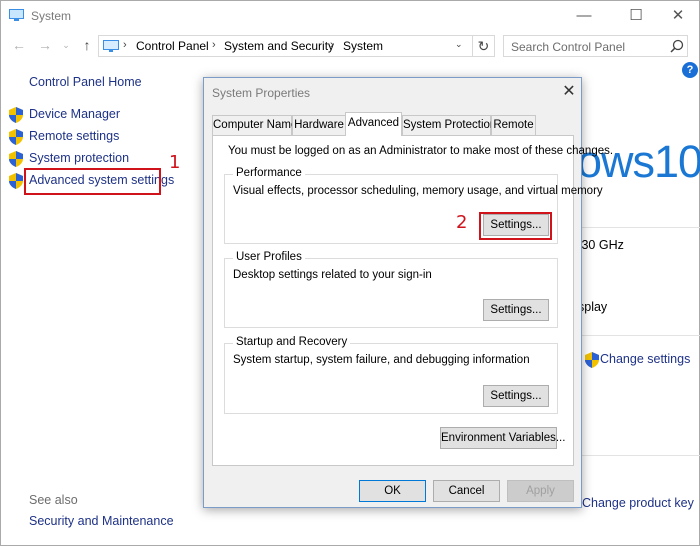 This screenshot has width=700, height=546. I want to click on dialog-title: System Properties, so click(261, 93).